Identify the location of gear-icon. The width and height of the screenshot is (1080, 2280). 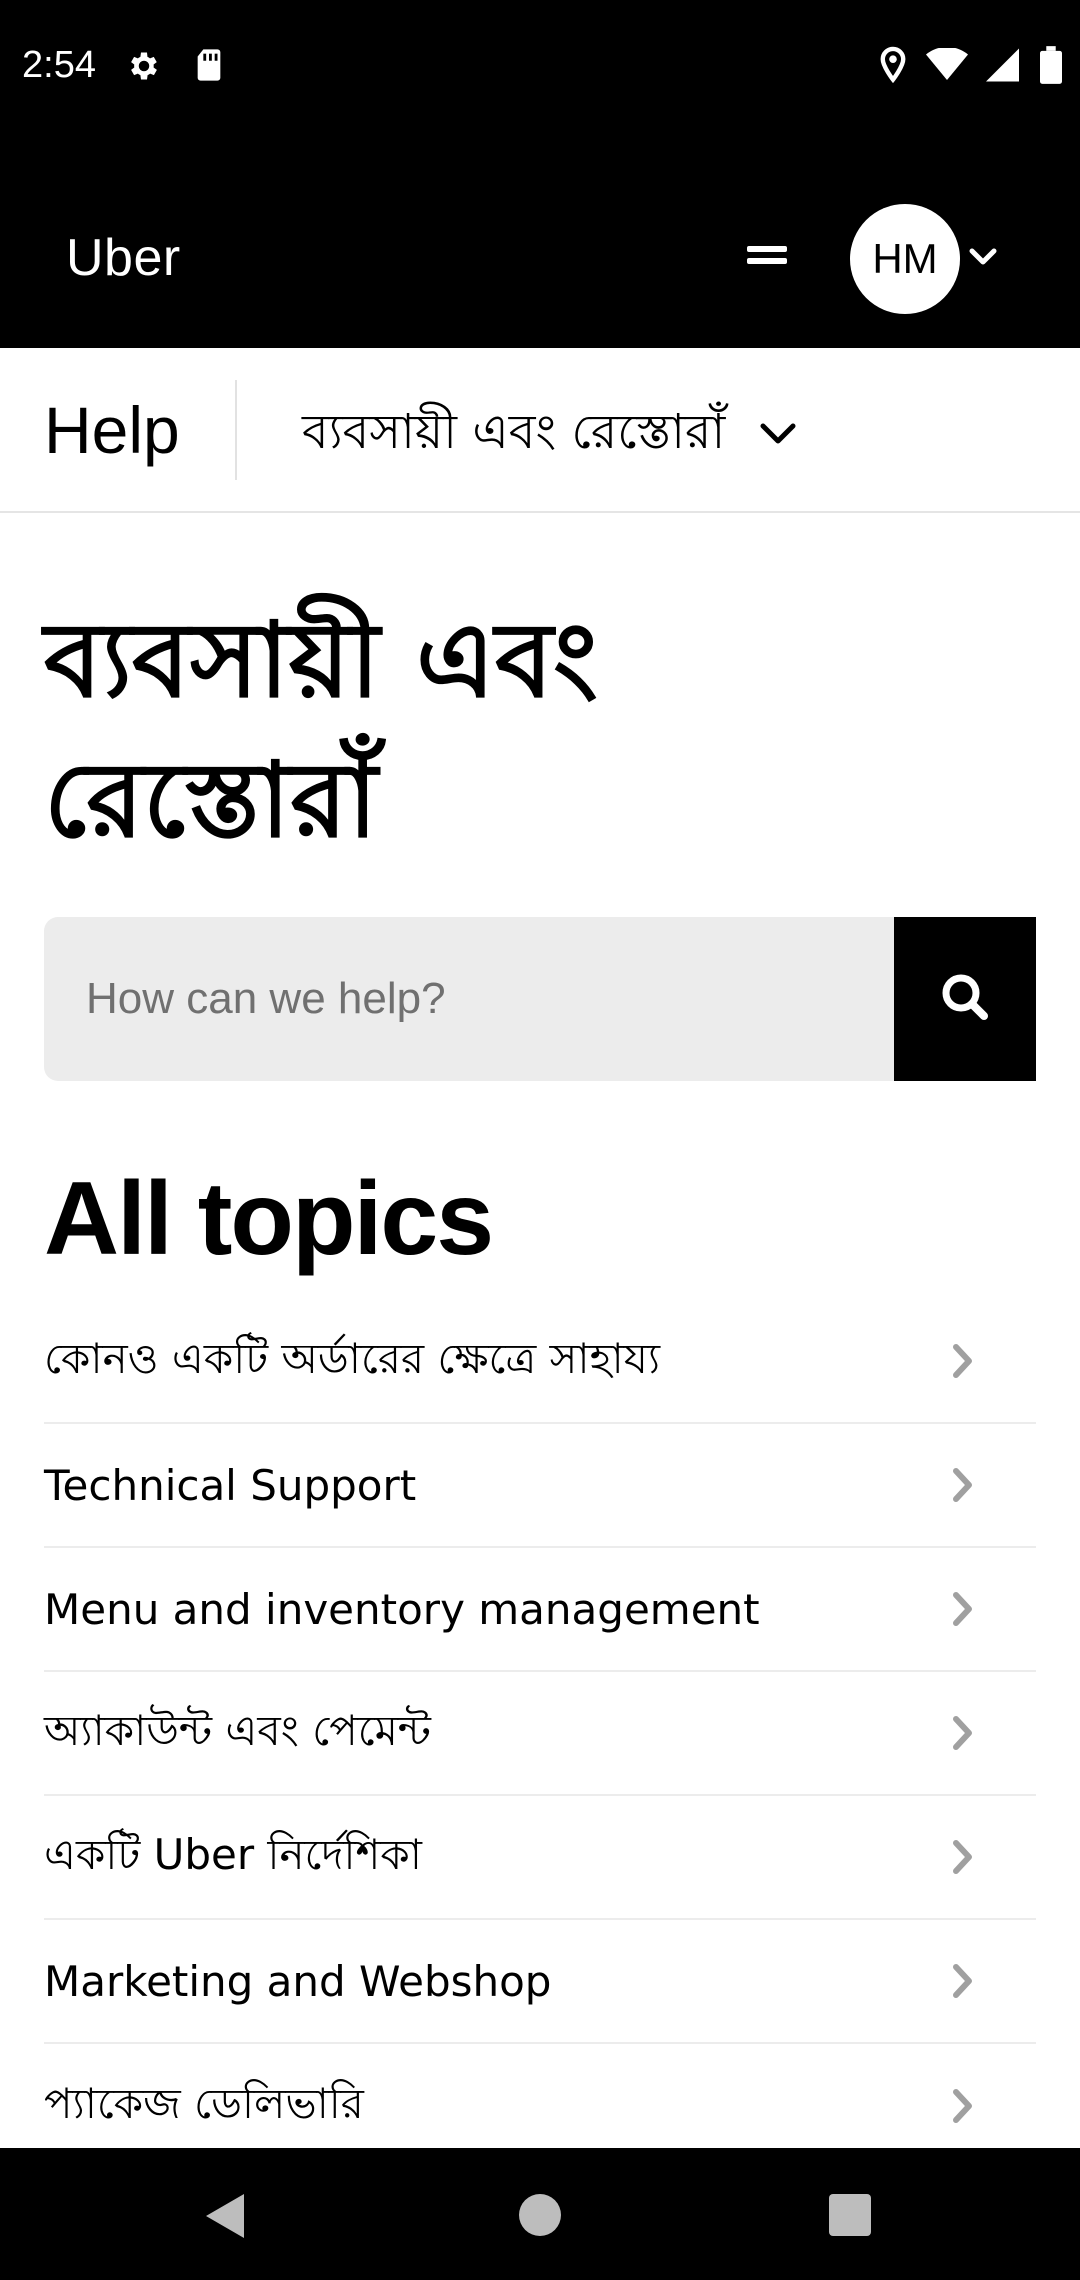
(144, 68).